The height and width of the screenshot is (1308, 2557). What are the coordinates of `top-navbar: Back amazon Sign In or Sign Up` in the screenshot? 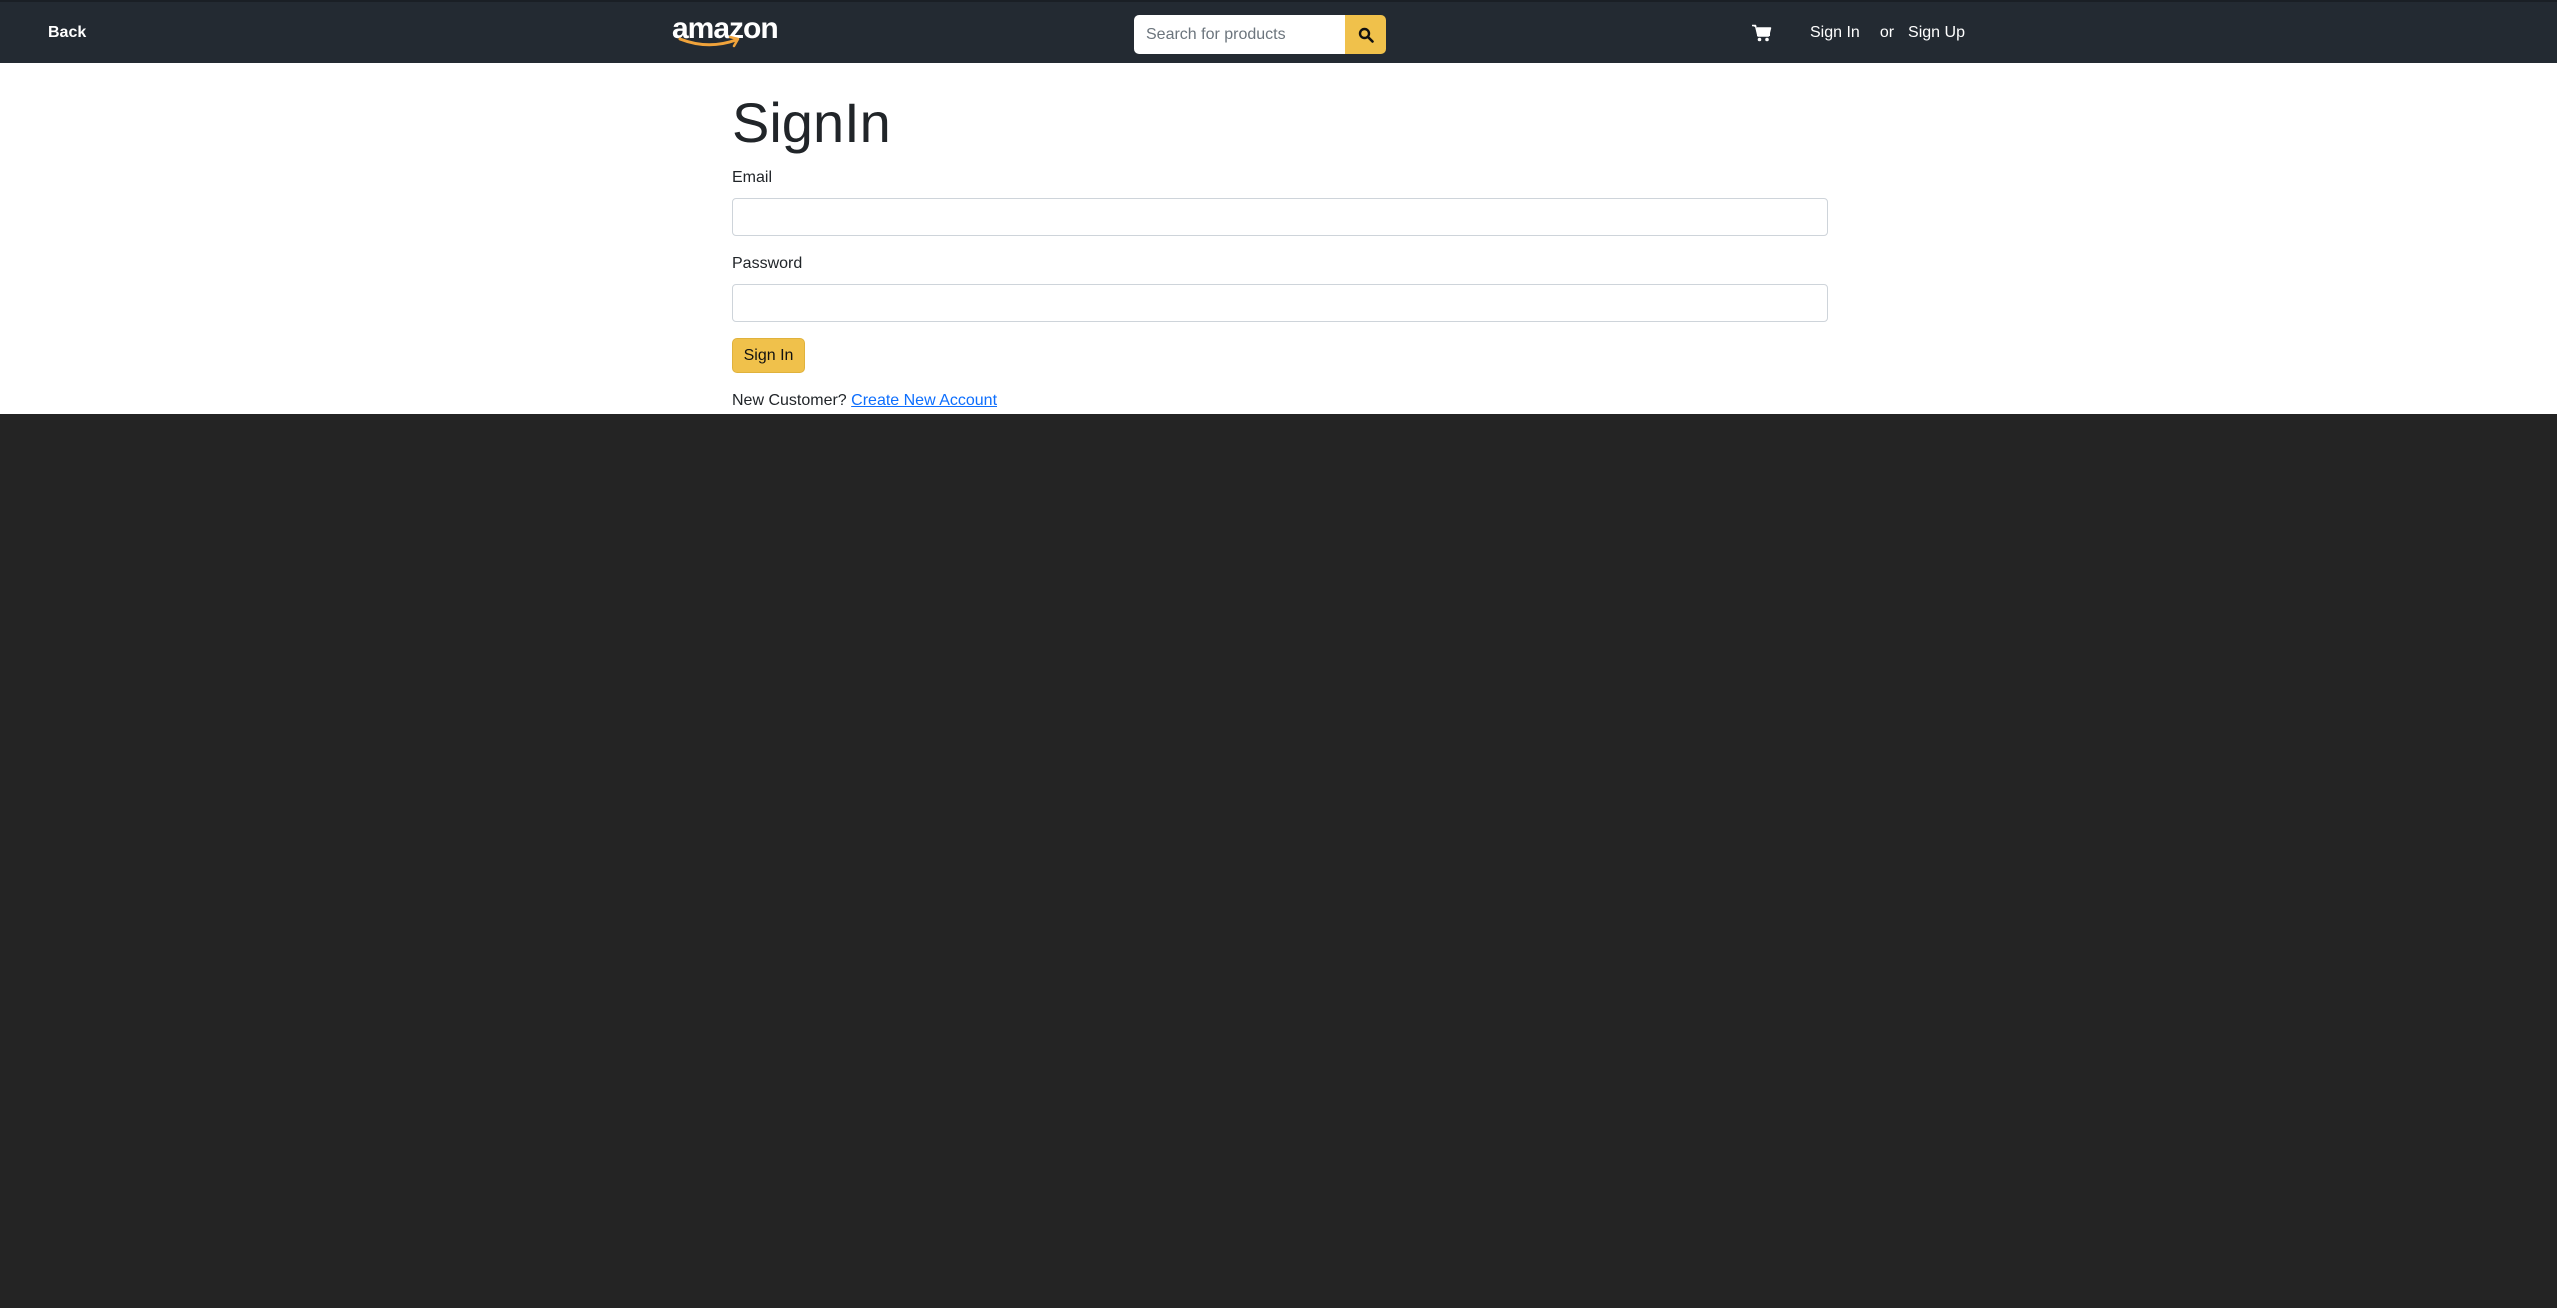 It's located at (1278, 31).